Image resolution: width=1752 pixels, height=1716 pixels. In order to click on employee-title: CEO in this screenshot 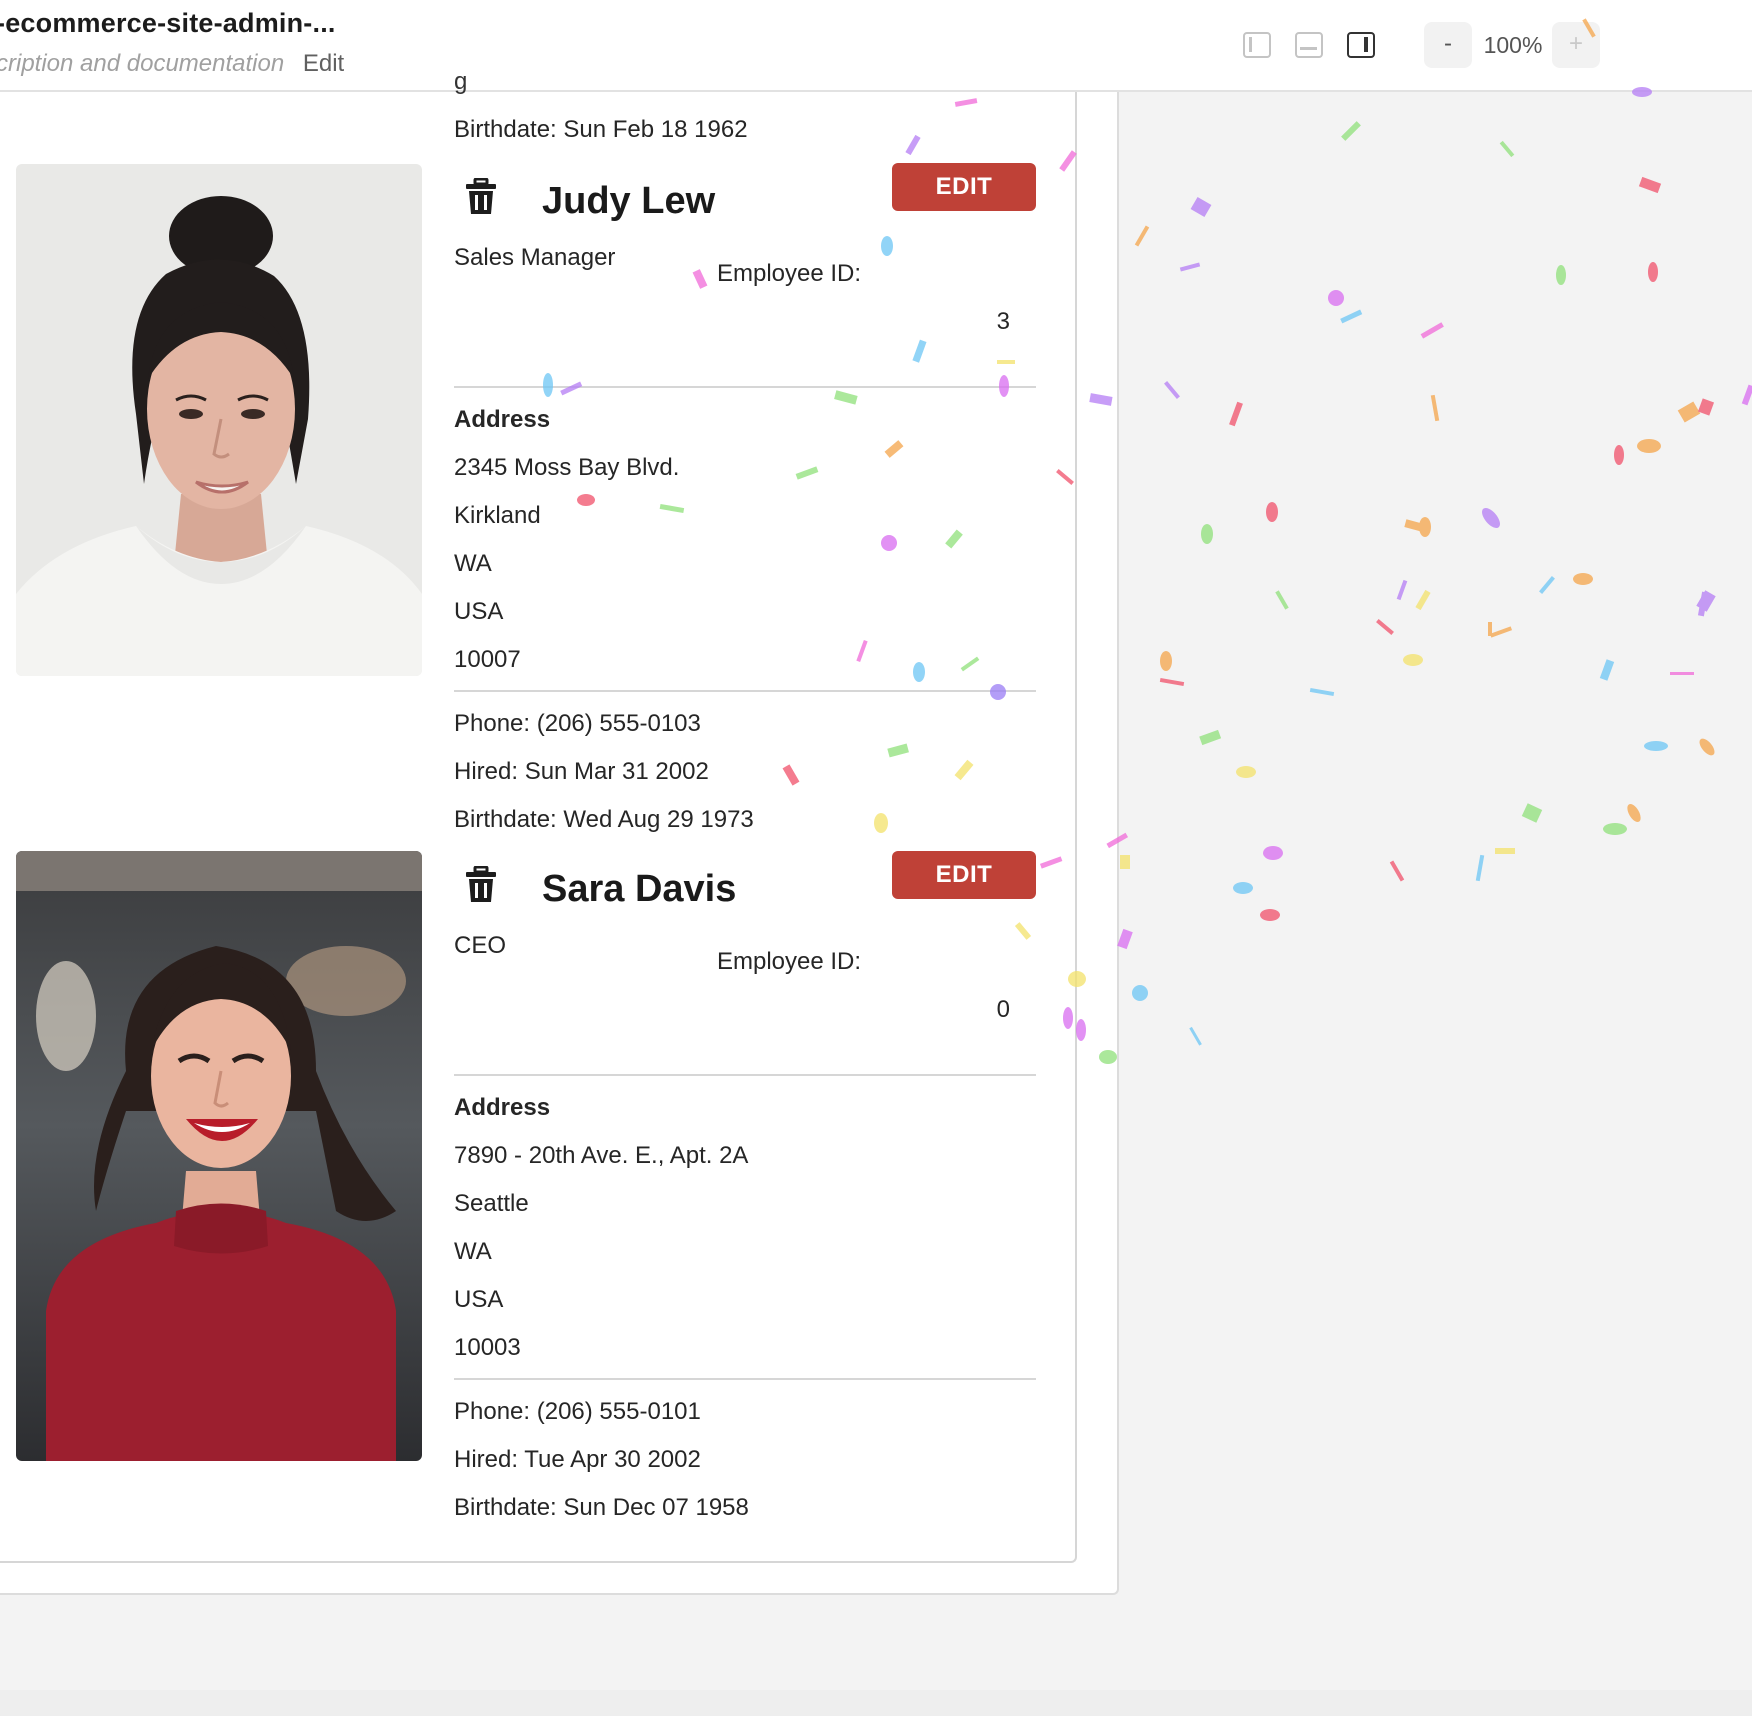, I will do `click(480, 945)`.